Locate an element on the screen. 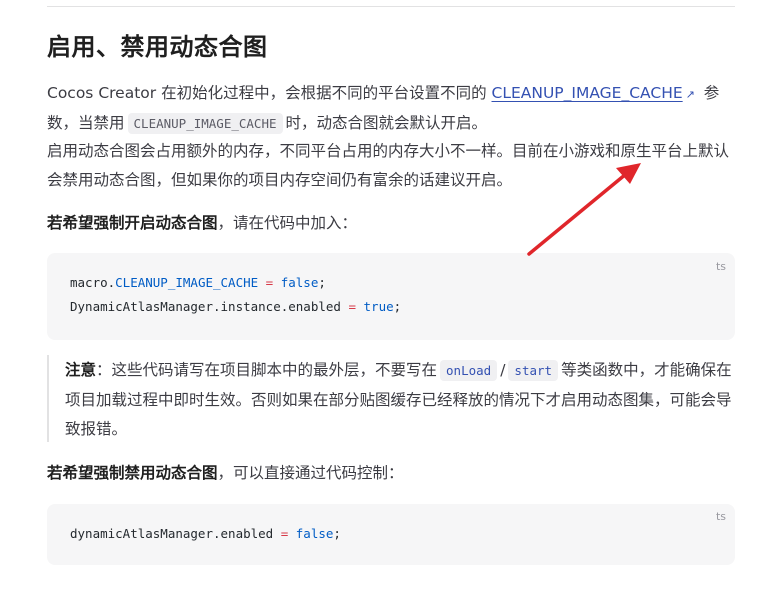  enable-instruction-rest: ，请在代码中加入： is located at coordinates (287, 223).